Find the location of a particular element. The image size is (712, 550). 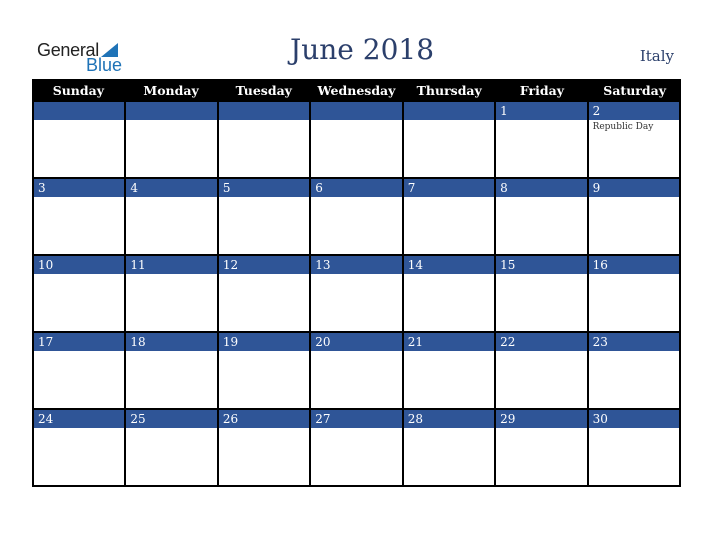

day-number: 27 is located at coordinates (356, 419).